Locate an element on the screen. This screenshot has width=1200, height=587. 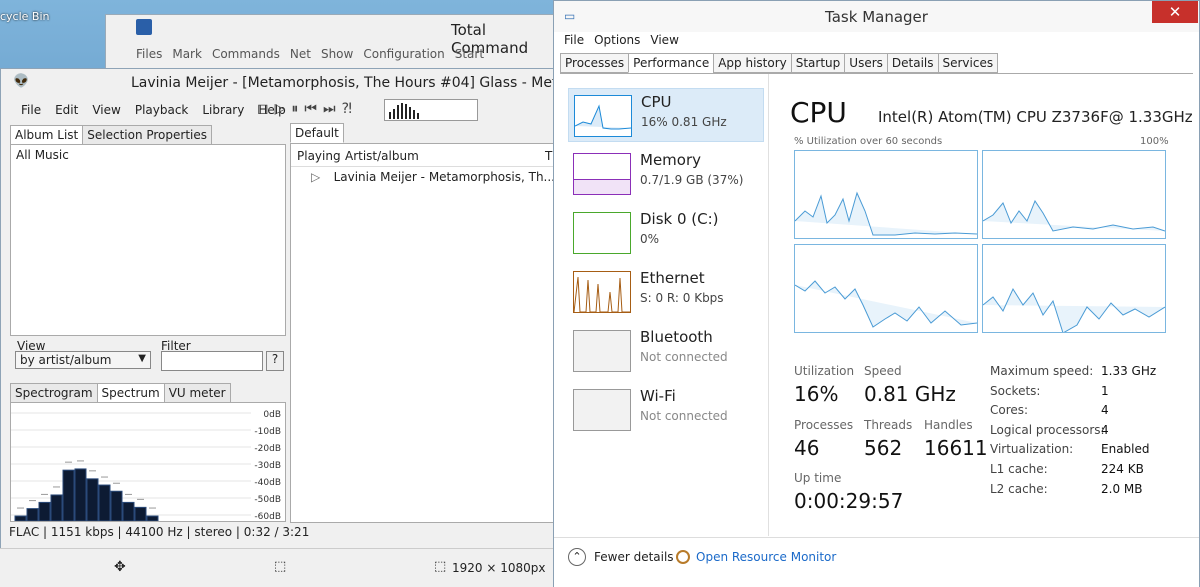
tab-performance: Performance is located at coordinates (671, 63).